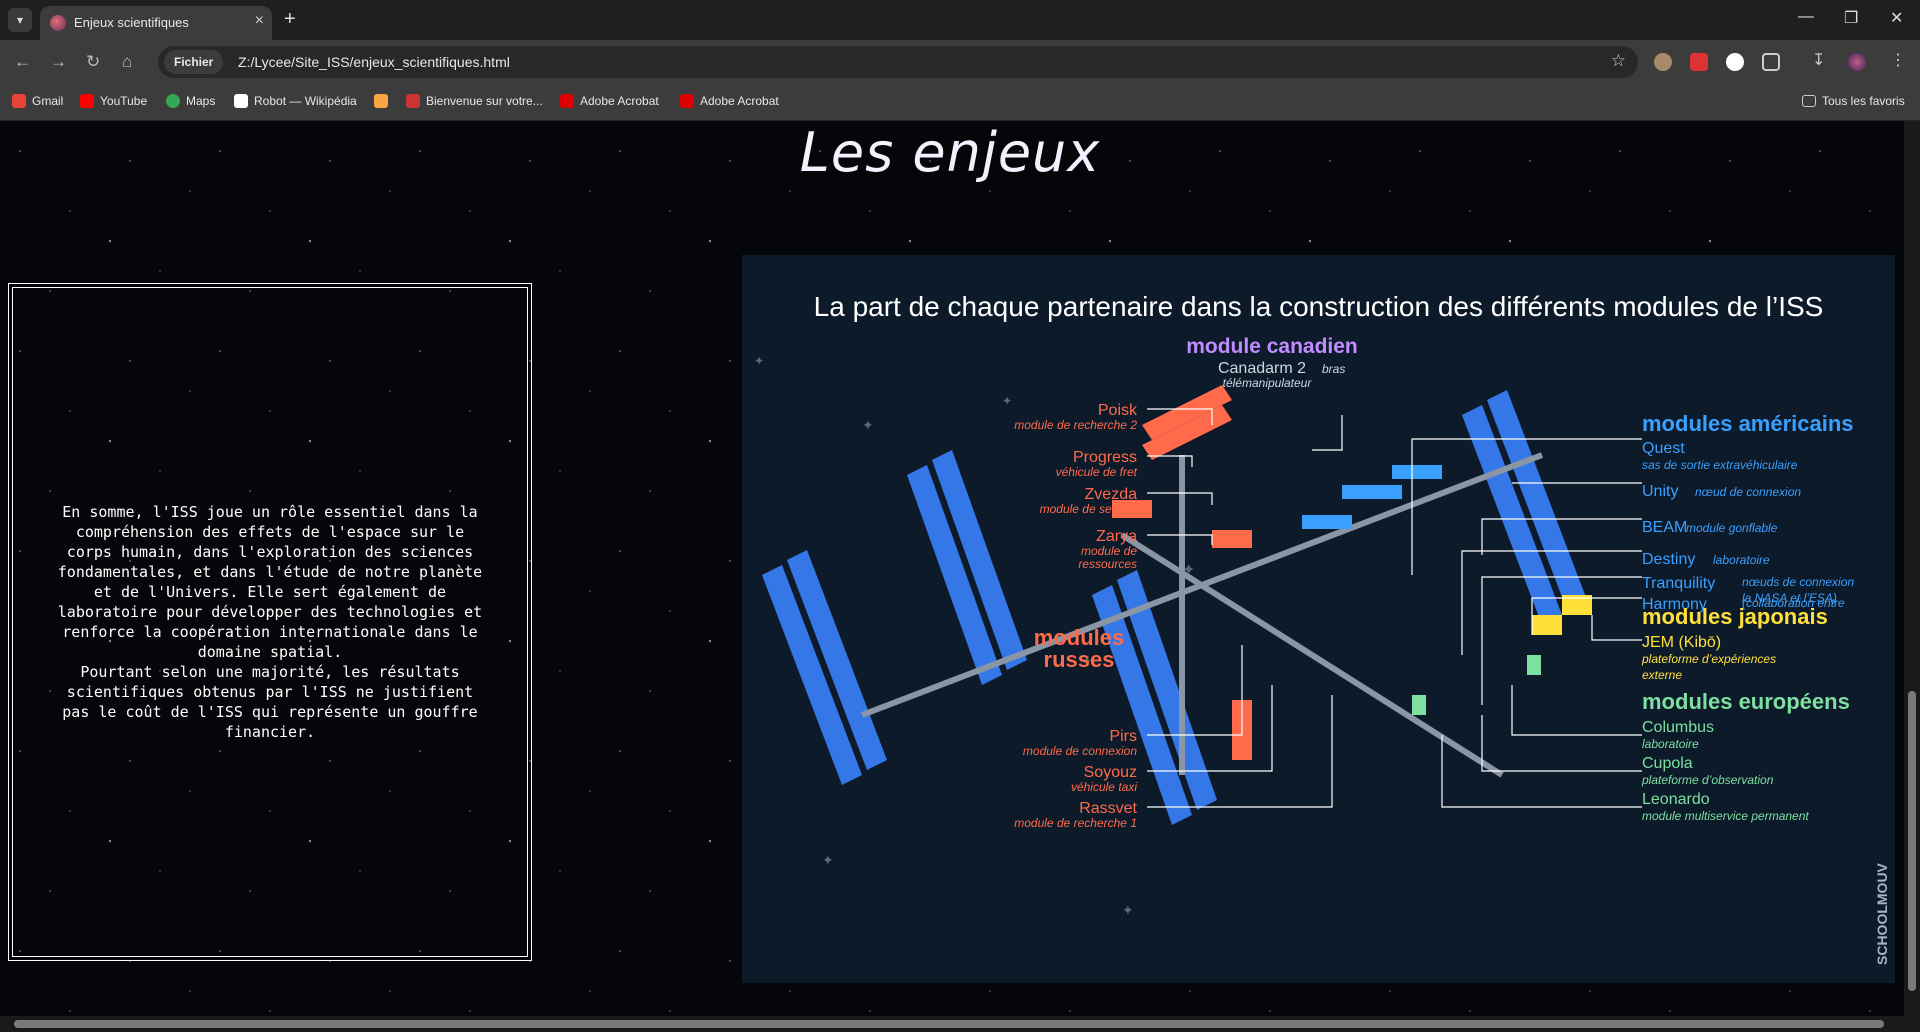  I want to click on joomla-icon, so click(381, 101).